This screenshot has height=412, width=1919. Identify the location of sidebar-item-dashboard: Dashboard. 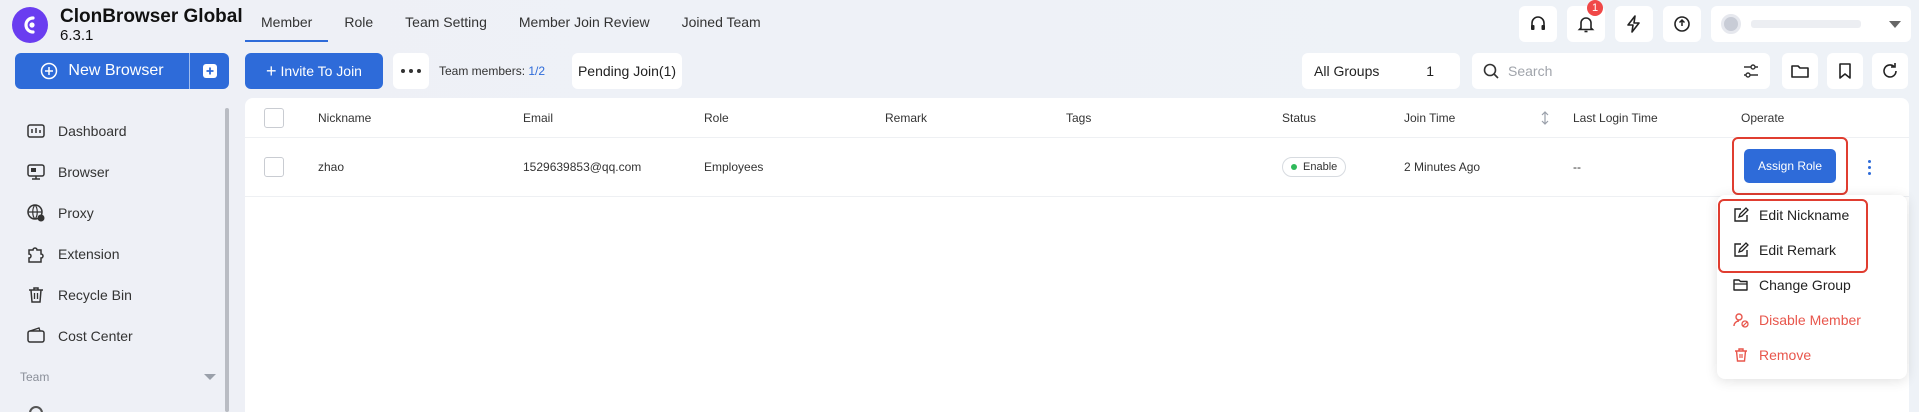
(115, 130).